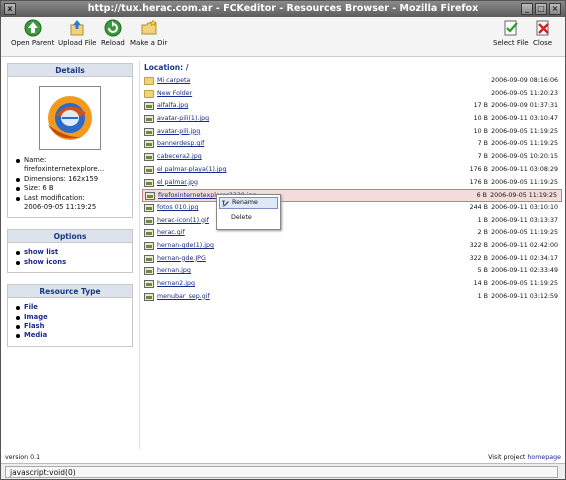  What do you see at coordinates (482, 157) in the screenshot?
I see `file-size: 7 B` at bounding box center [482, 157].